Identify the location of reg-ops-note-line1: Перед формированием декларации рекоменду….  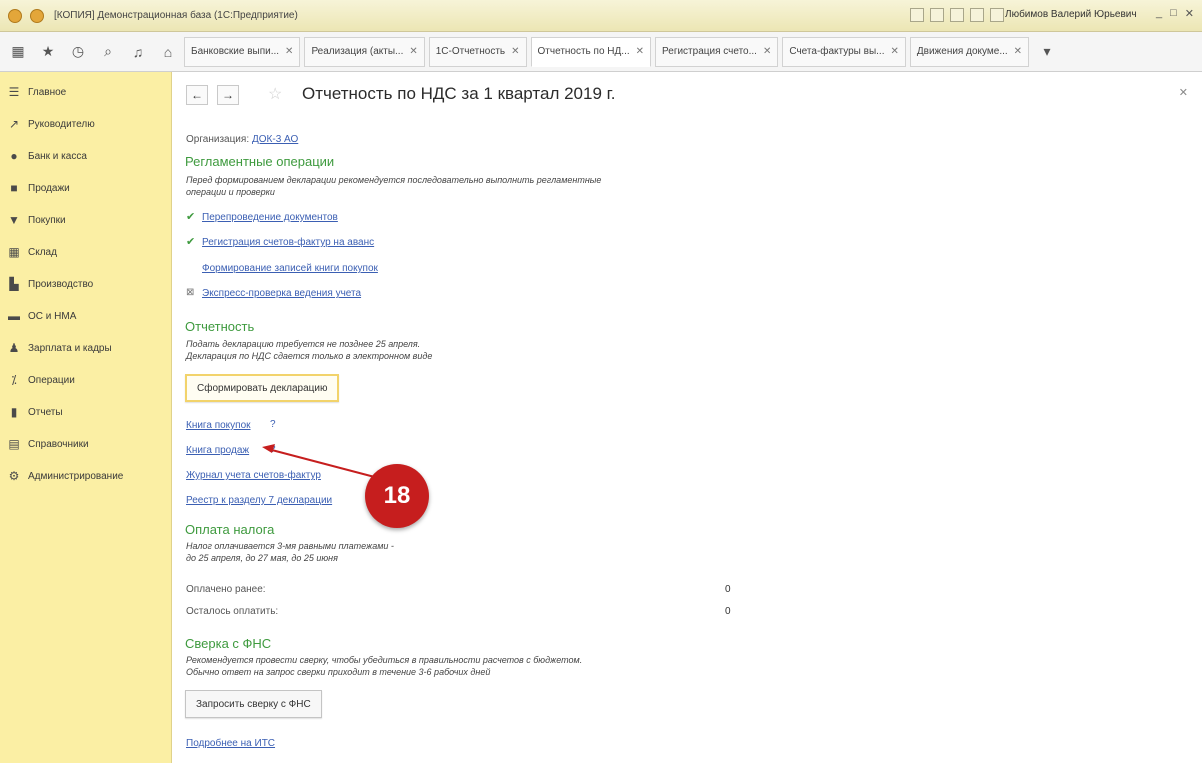
(394, 180).